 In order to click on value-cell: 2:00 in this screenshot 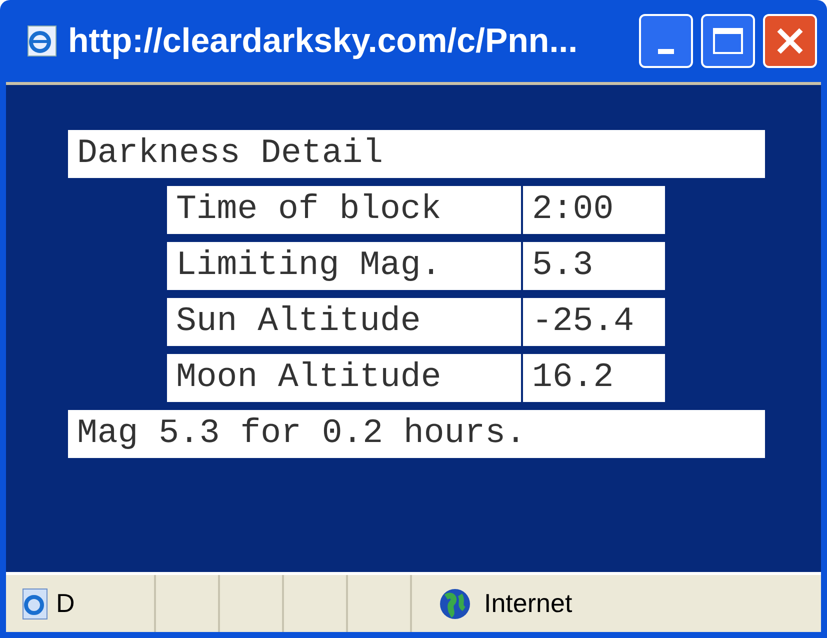, I will do `click(594, 210)`.